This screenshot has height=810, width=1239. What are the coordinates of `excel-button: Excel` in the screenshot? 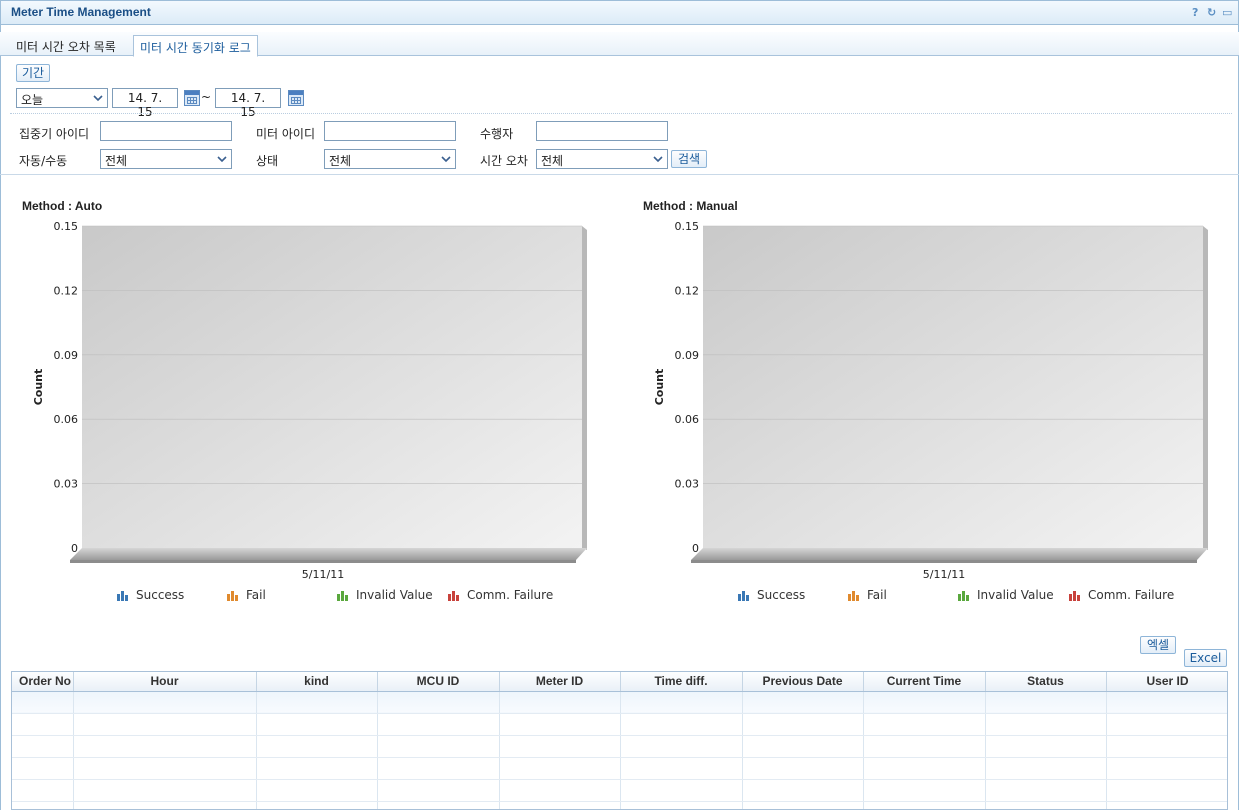 It's located at (1205, 658).